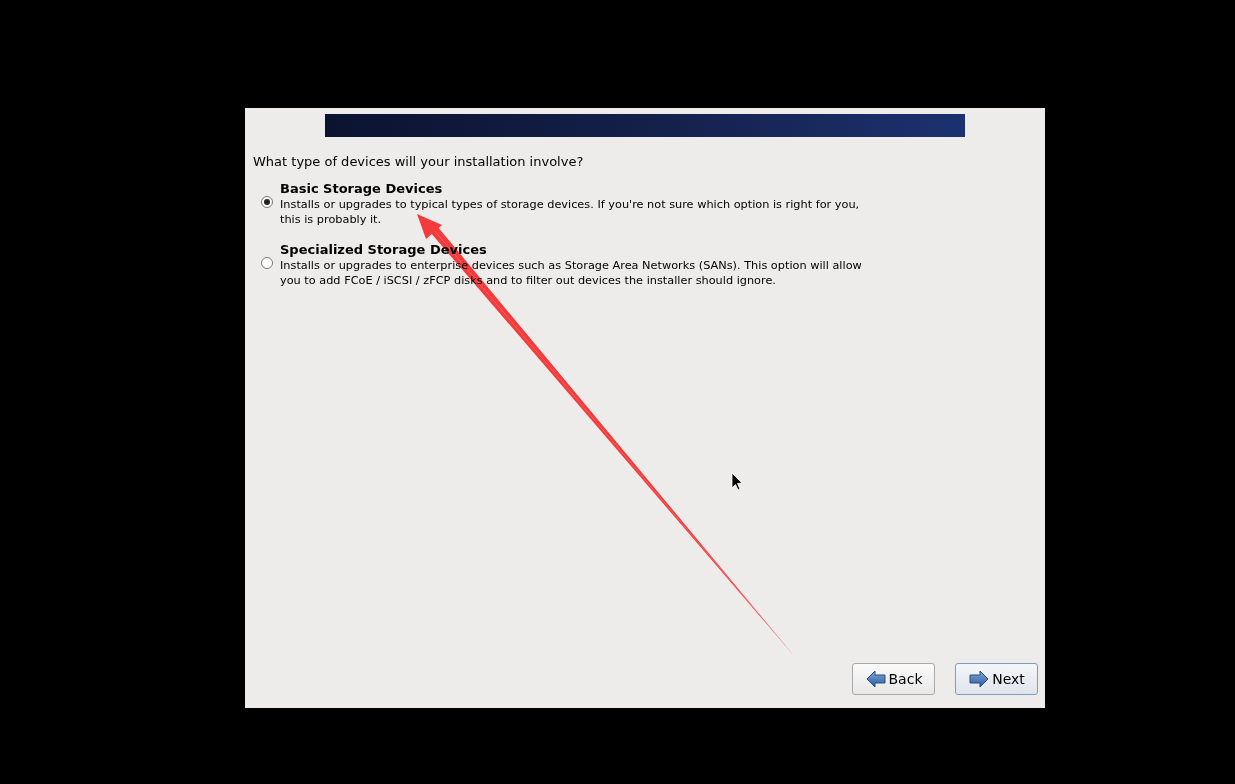 This screenshot has height=784, width=1235. I want to click on option-title: Basic Storage Devices, so click(362, 188).